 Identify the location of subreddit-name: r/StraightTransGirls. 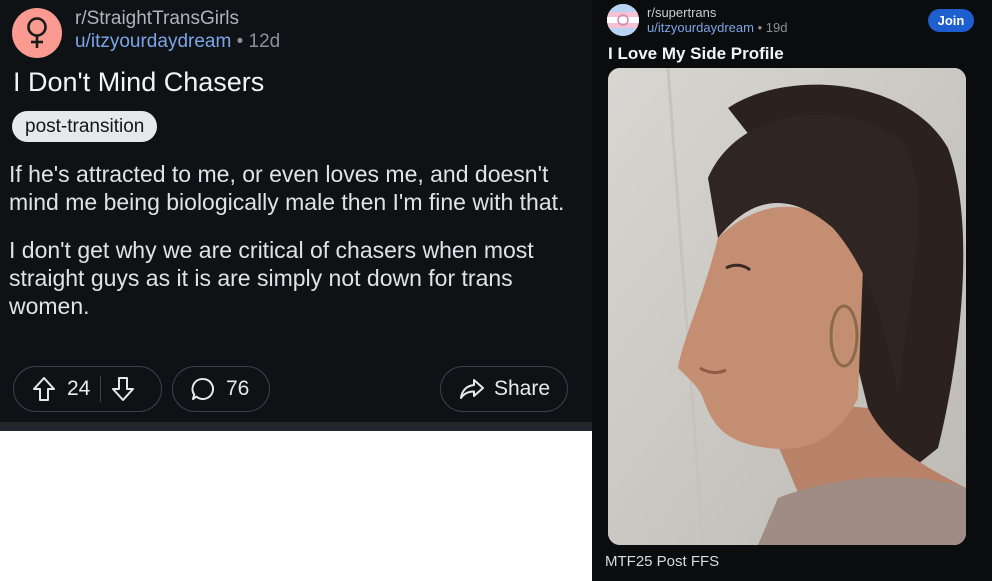
(157, 19).